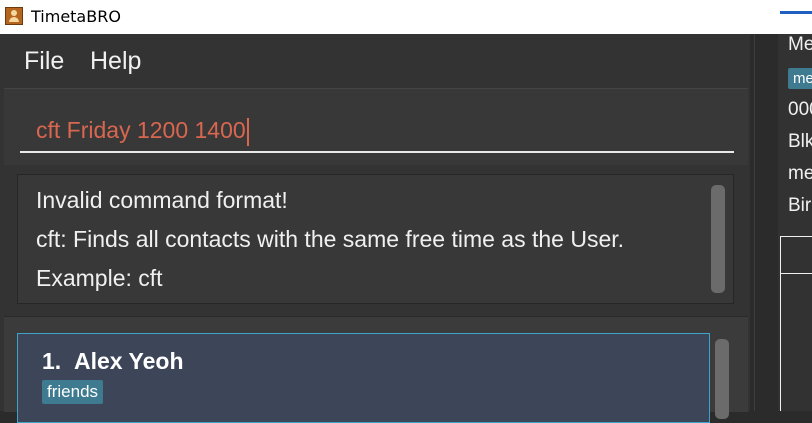 This screenshot has width=812, height=423. I want to click on detail-line: Me, so click(800, 44).